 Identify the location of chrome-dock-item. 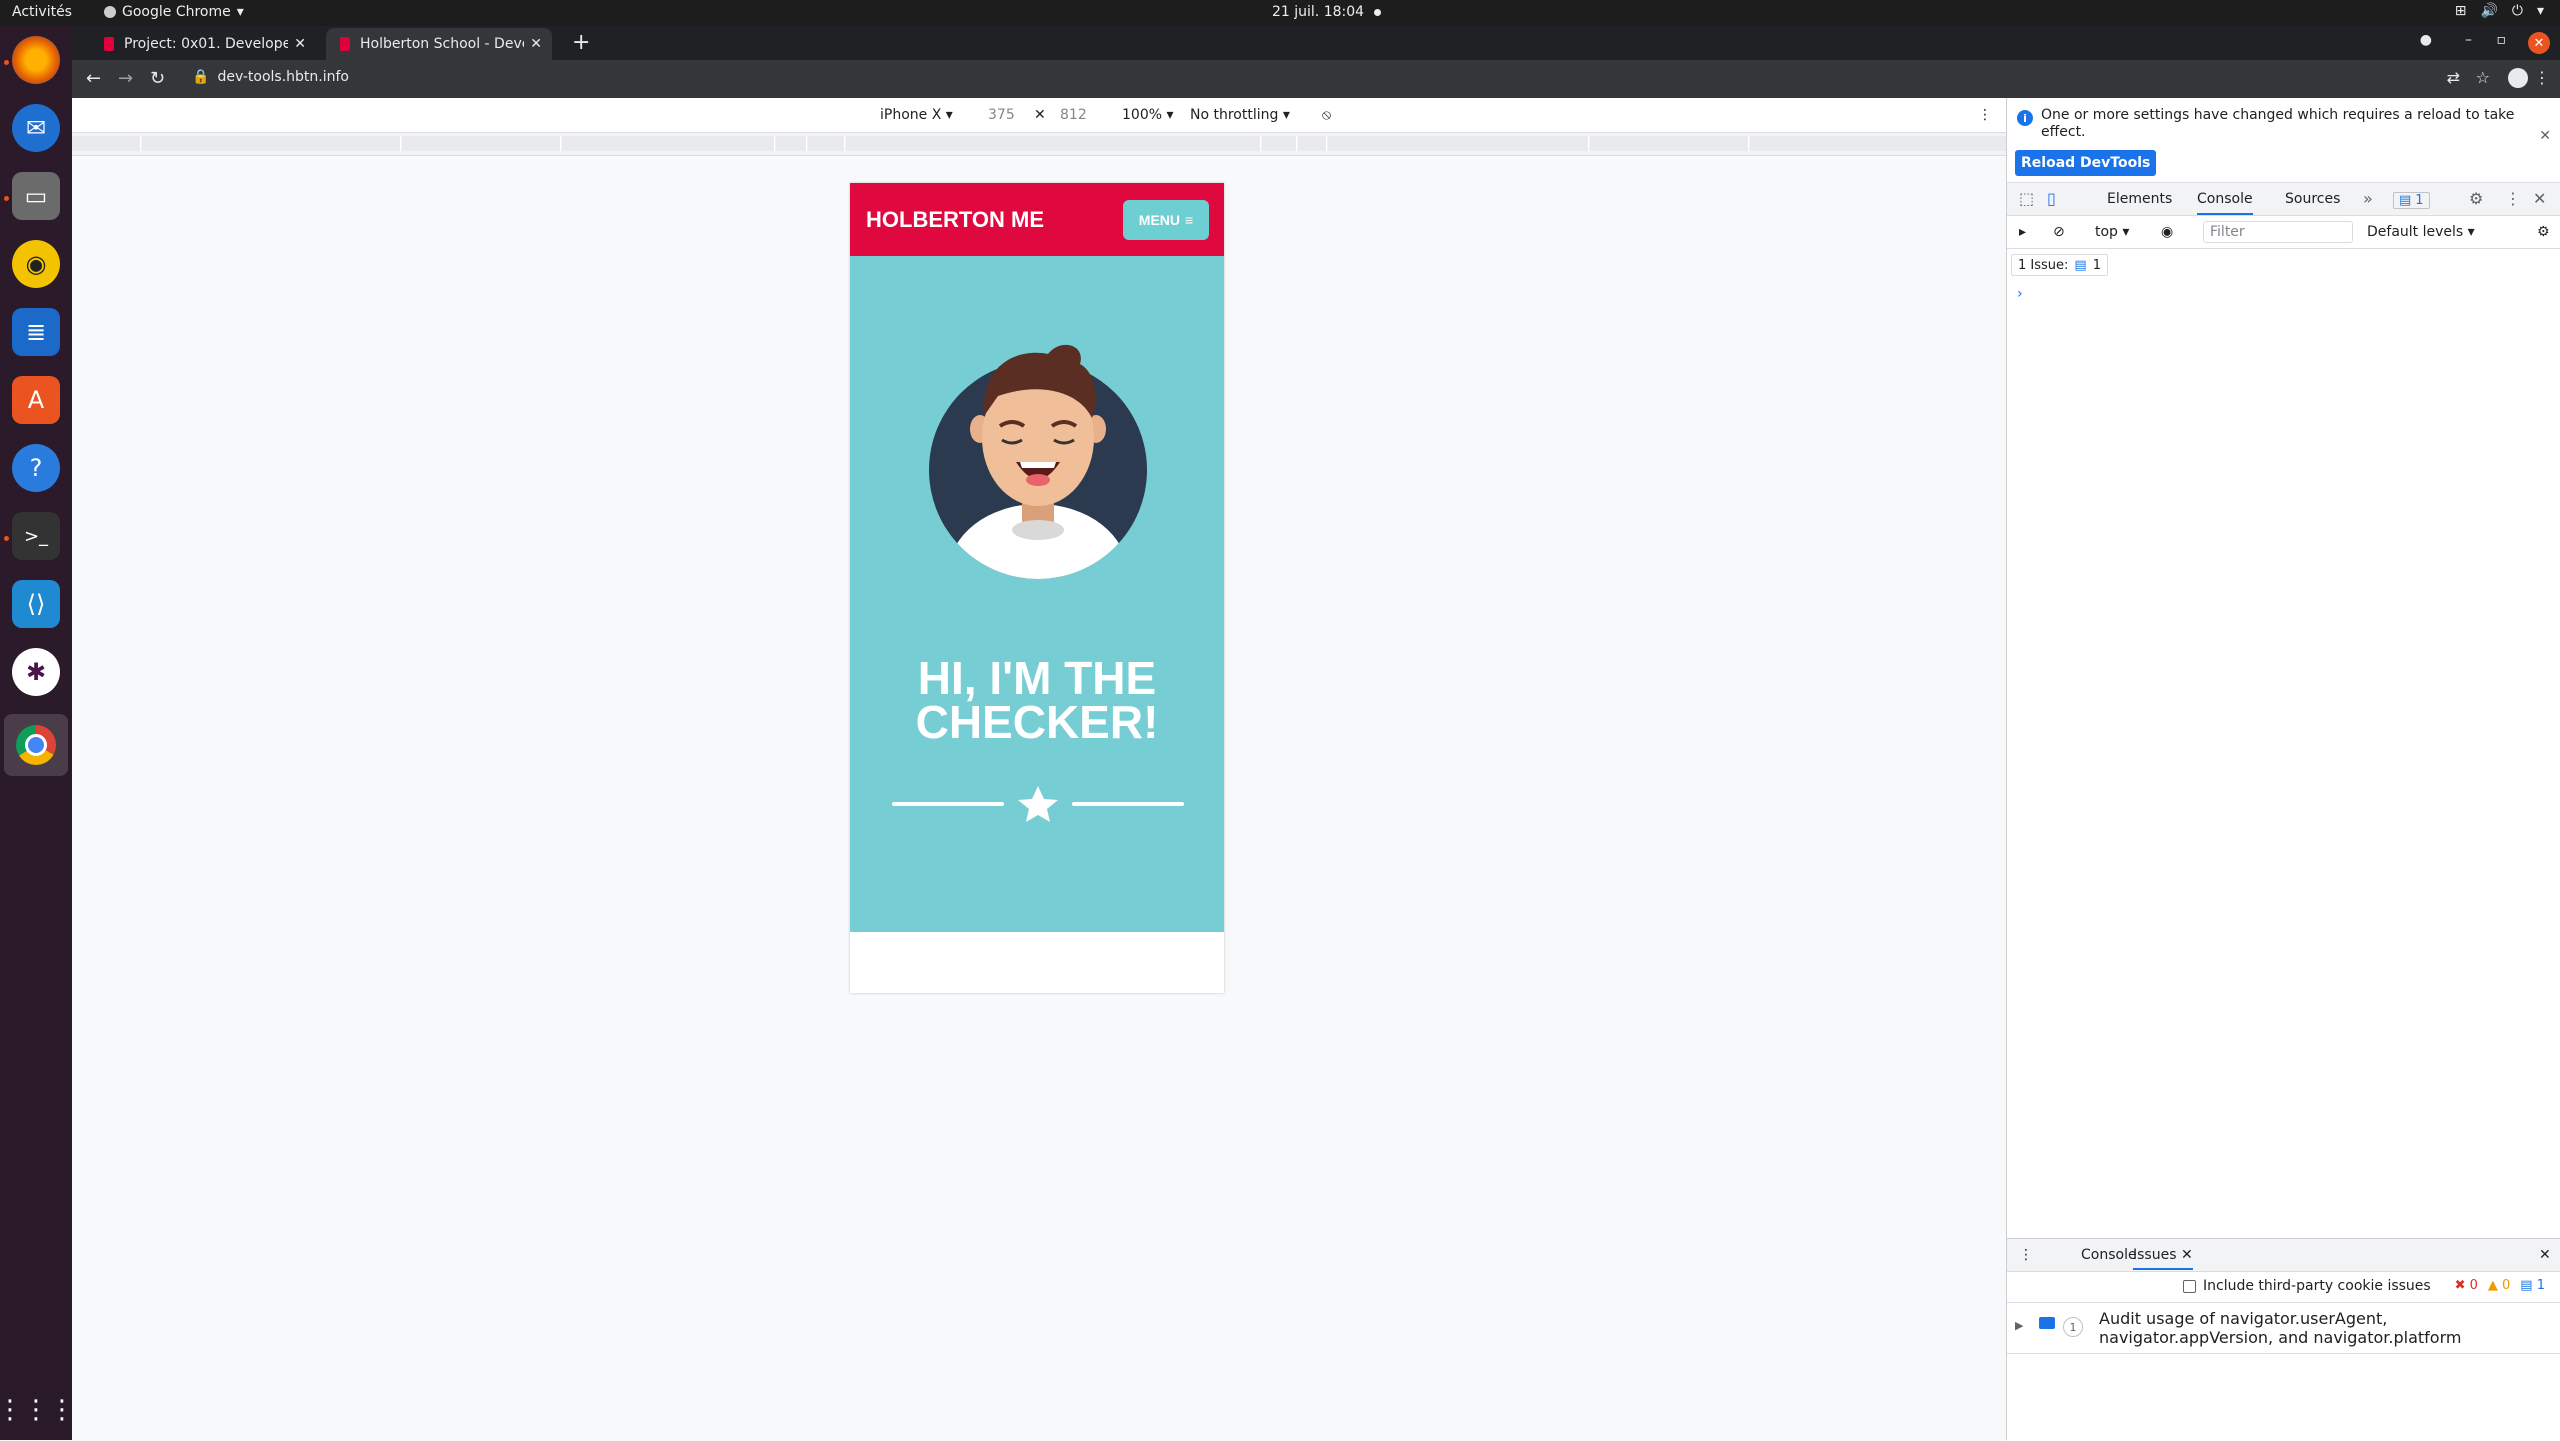
(36, 745).